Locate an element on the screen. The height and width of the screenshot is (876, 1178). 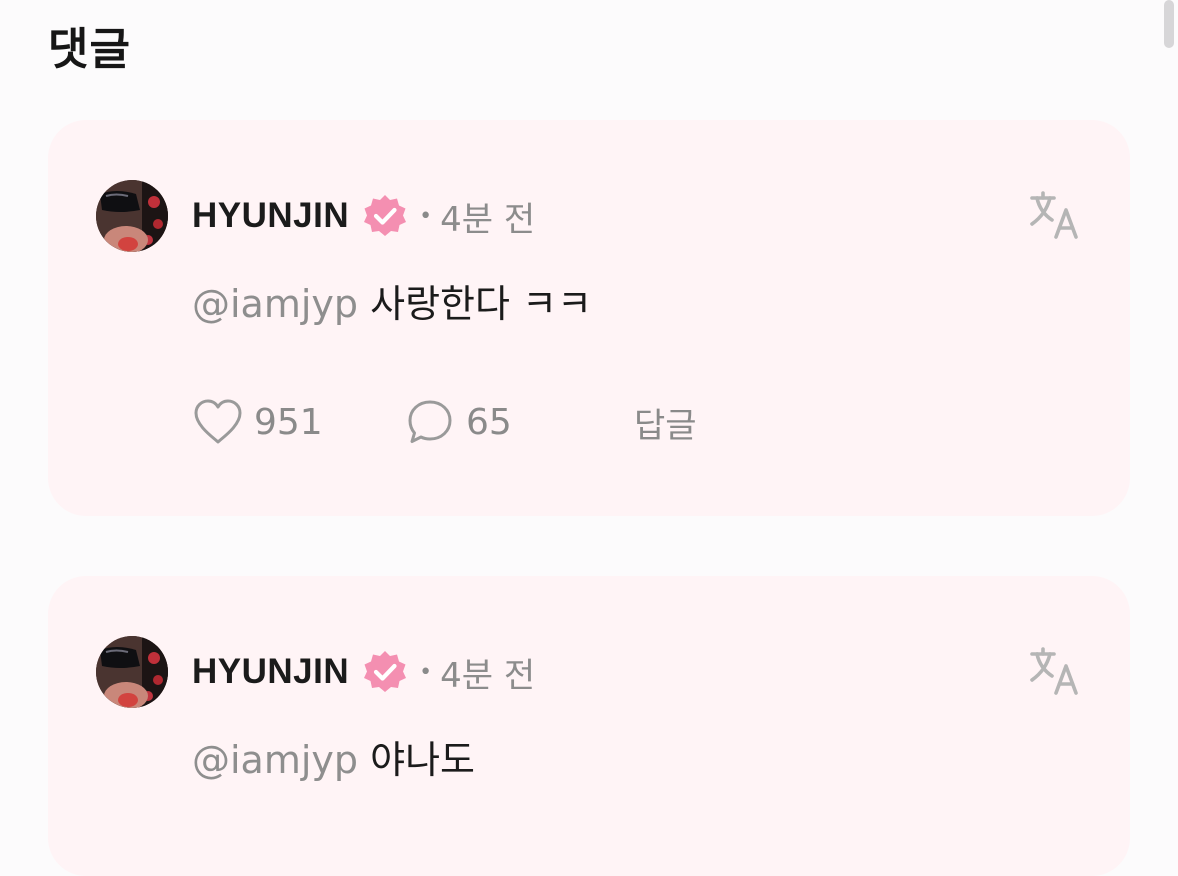
like-button: 951 is located at coordinates (299, 422).